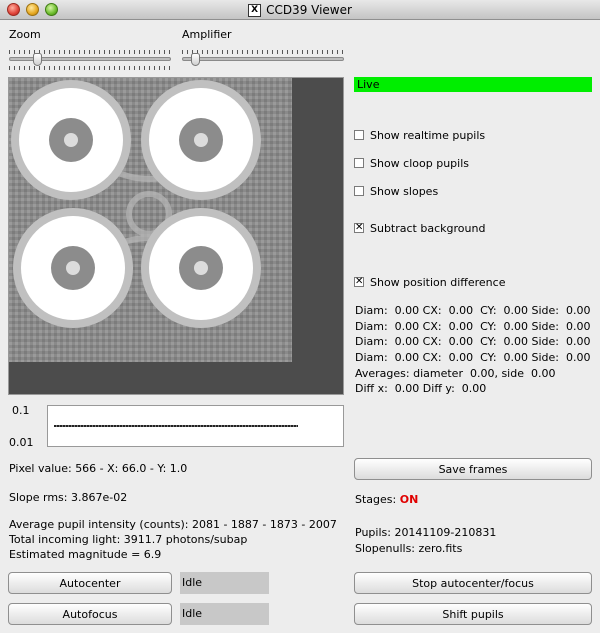 The height and width of the screenshot is (633, 600). Describe the element at coordinates (90, 614) in the screenshot. I see `autofocus-button: Autofocus` at that location.